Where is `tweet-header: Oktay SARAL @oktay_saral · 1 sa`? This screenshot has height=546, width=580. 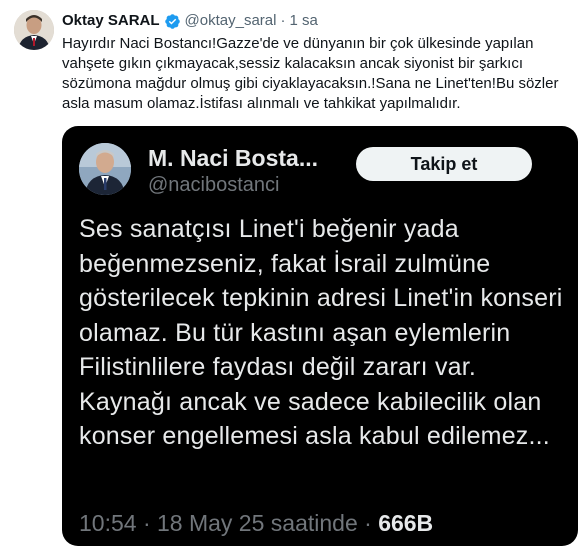
tweet-header: Oktay SARAL @oktay_saral · 1 sa is located at coordinates (190, 21).